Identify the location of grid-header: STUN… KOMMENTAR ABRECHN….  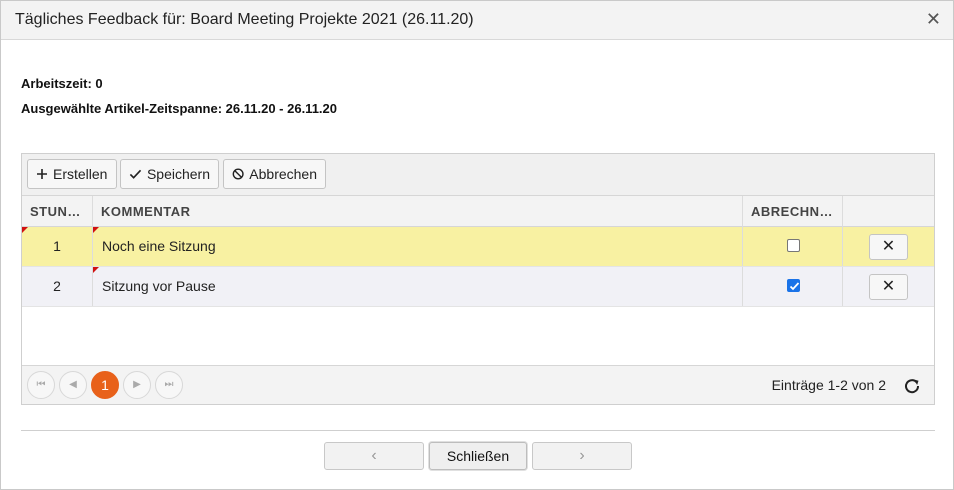
(478, 211).